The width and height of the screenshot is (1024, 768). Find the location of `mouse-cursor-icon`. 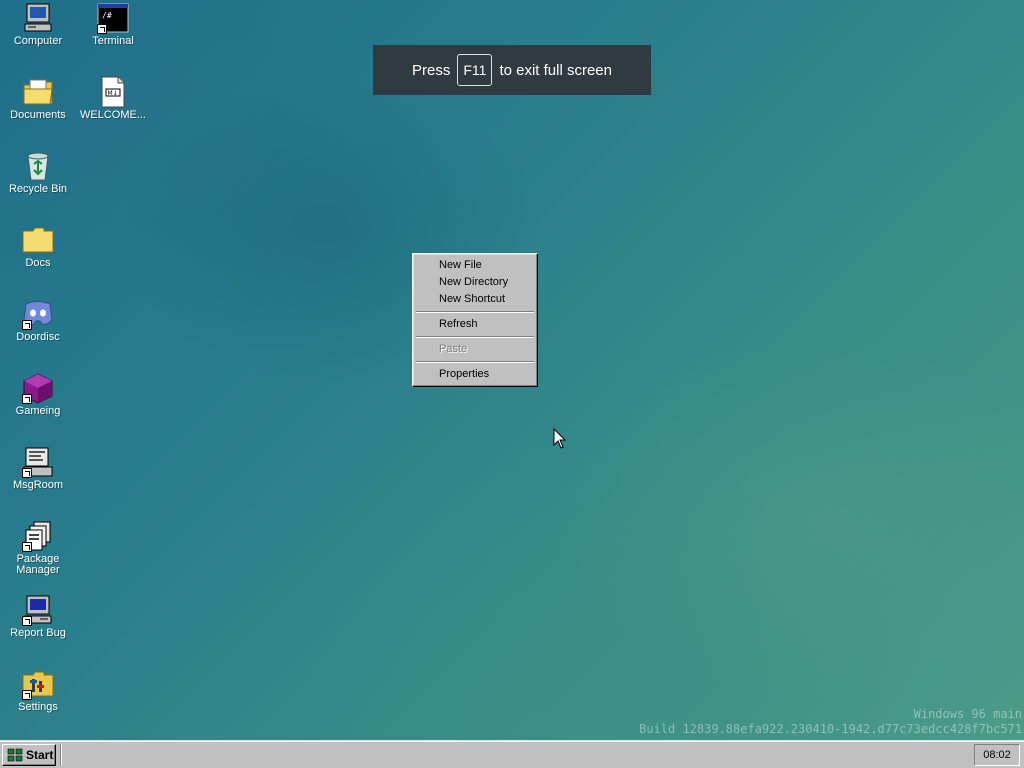

mouse-cursor-icon is located at coordinates (560, 438).